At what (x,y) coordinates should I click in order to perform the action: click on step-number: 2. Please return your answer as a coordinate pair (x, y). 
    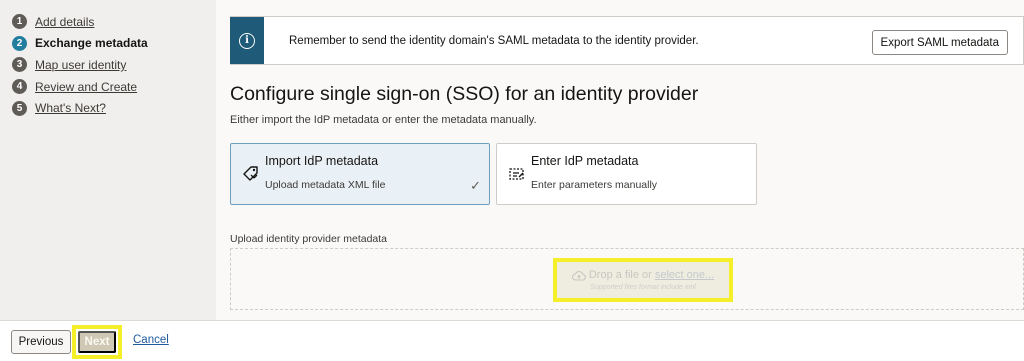
    Looking at the image, I should click on (19, 43).